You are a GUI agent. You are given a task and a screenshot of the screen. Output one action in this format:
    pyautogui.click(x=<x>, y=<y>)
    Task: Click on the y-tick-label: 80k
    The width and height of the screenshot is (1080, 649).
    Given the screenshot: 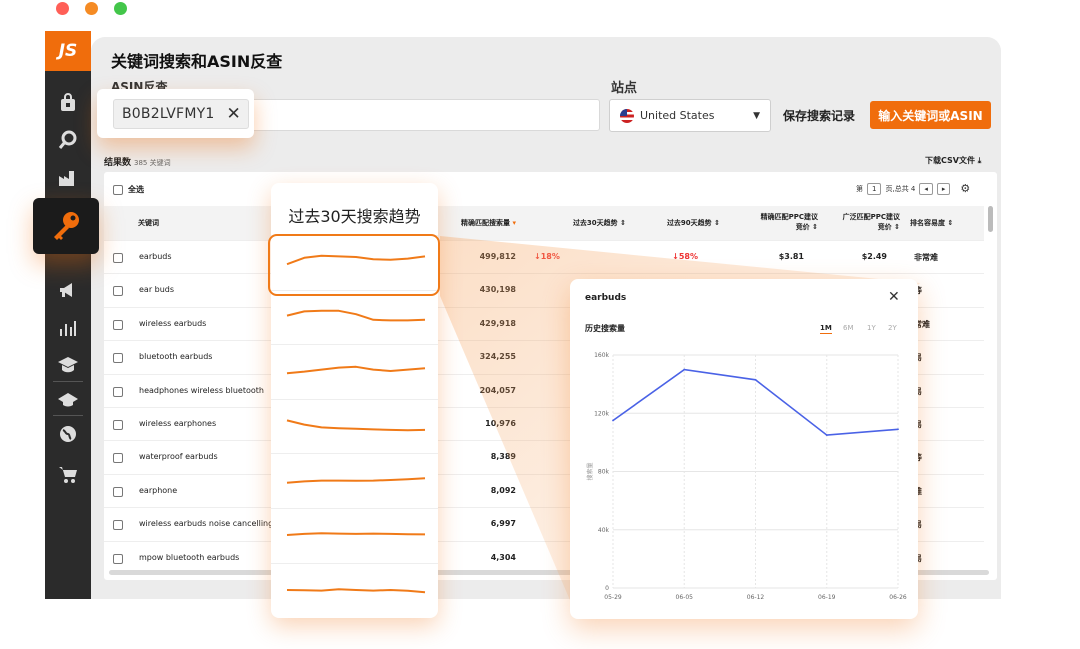 What is the action you would take?
    pyautogui.click(x=604, y=472)
    